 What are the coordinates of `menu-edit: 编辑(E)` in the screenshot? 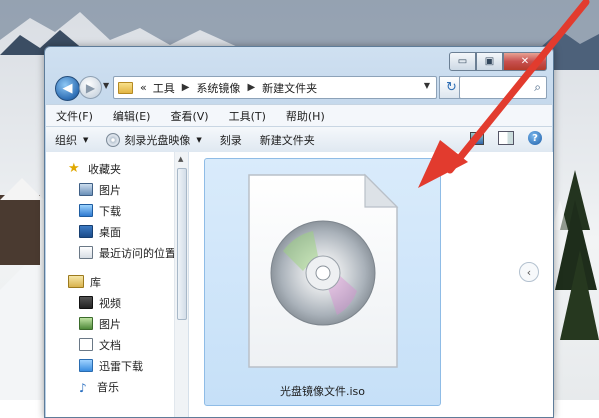 It's located at (132, 116).